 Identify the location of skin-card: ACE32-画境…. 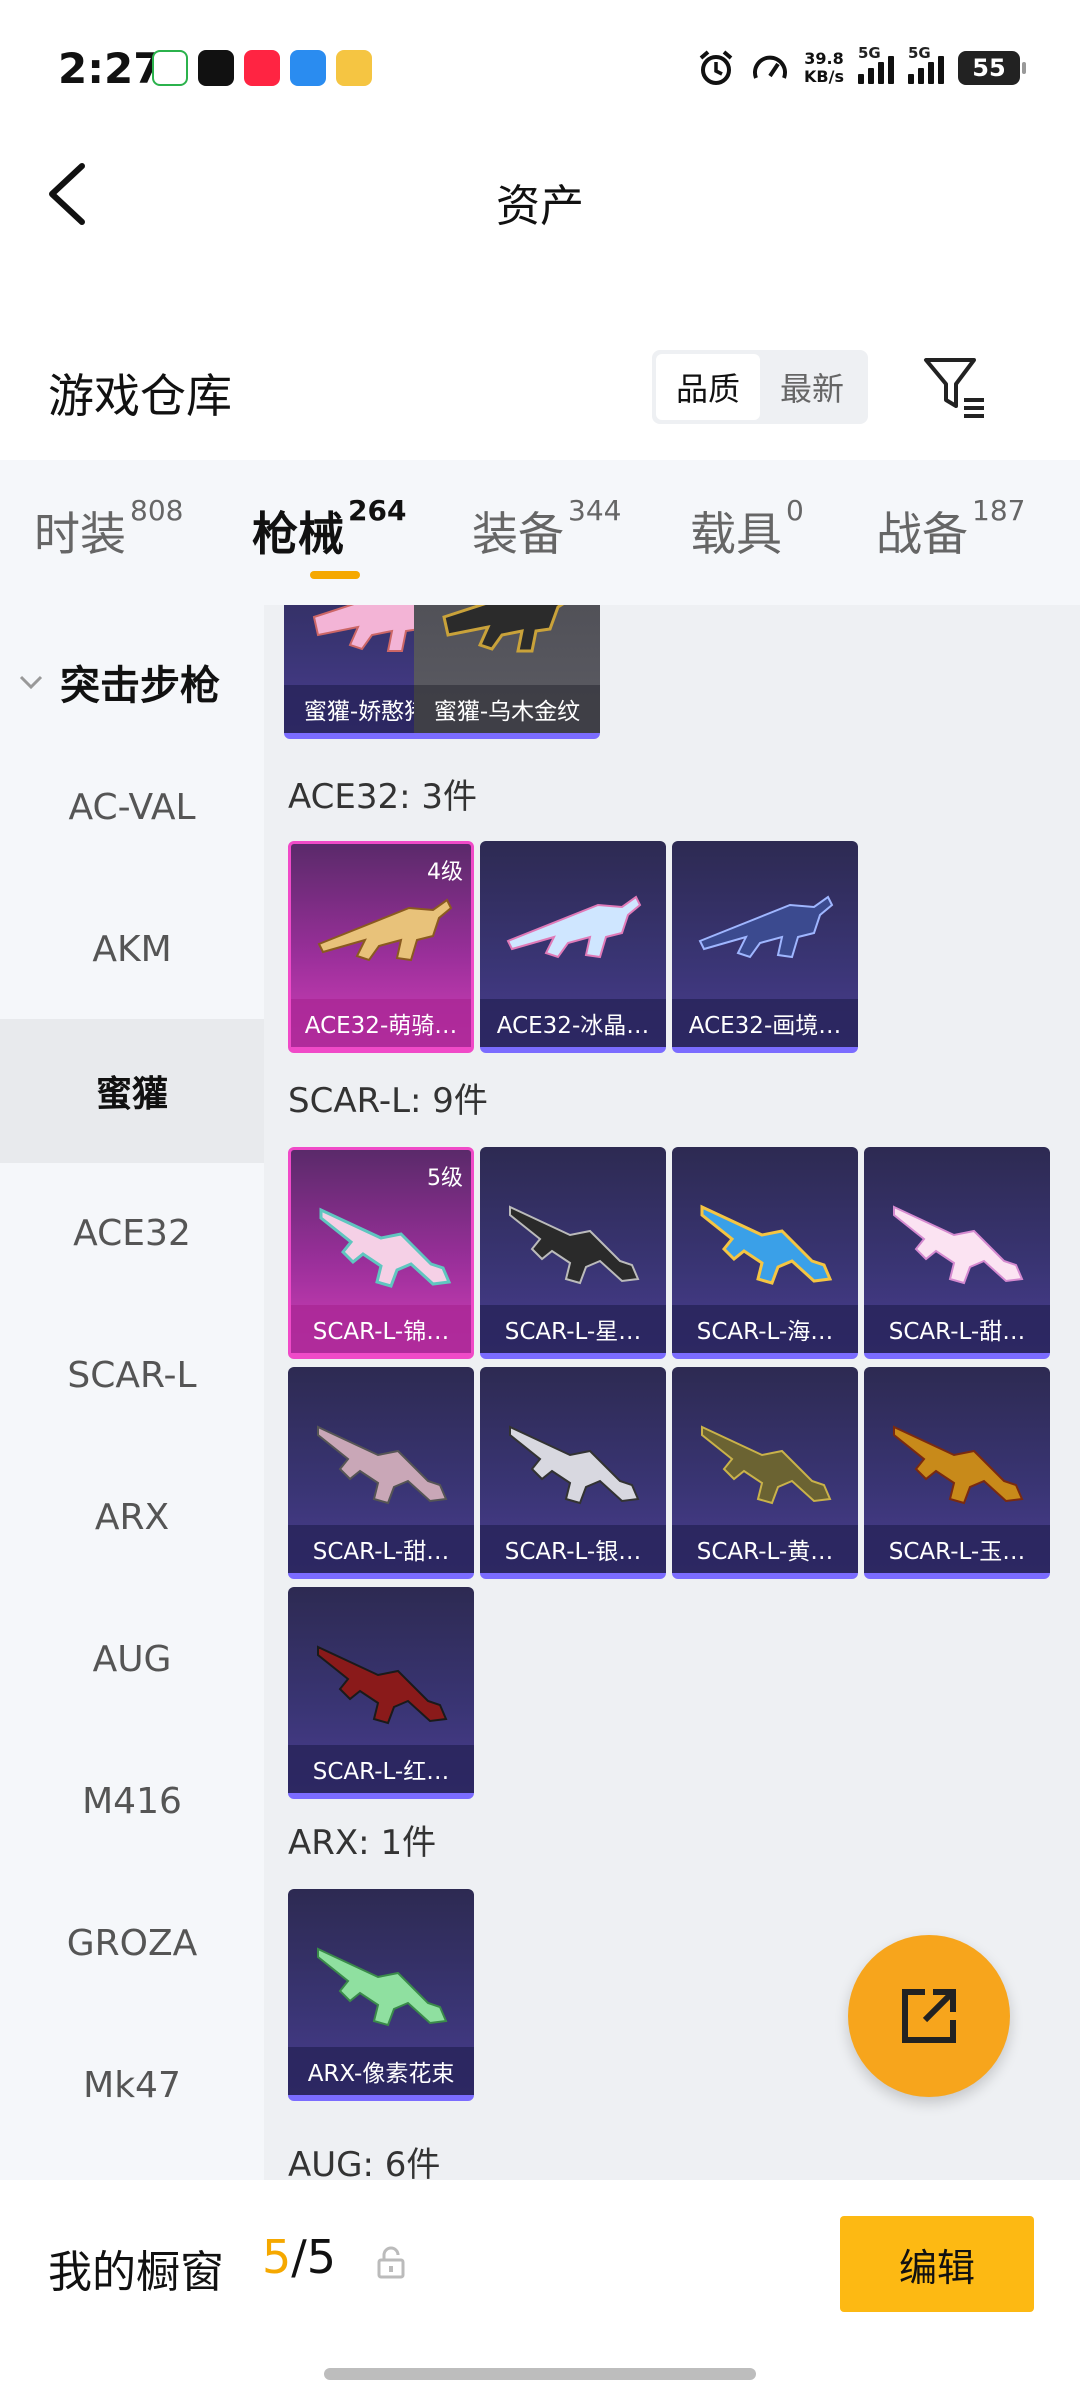
(765, 947).